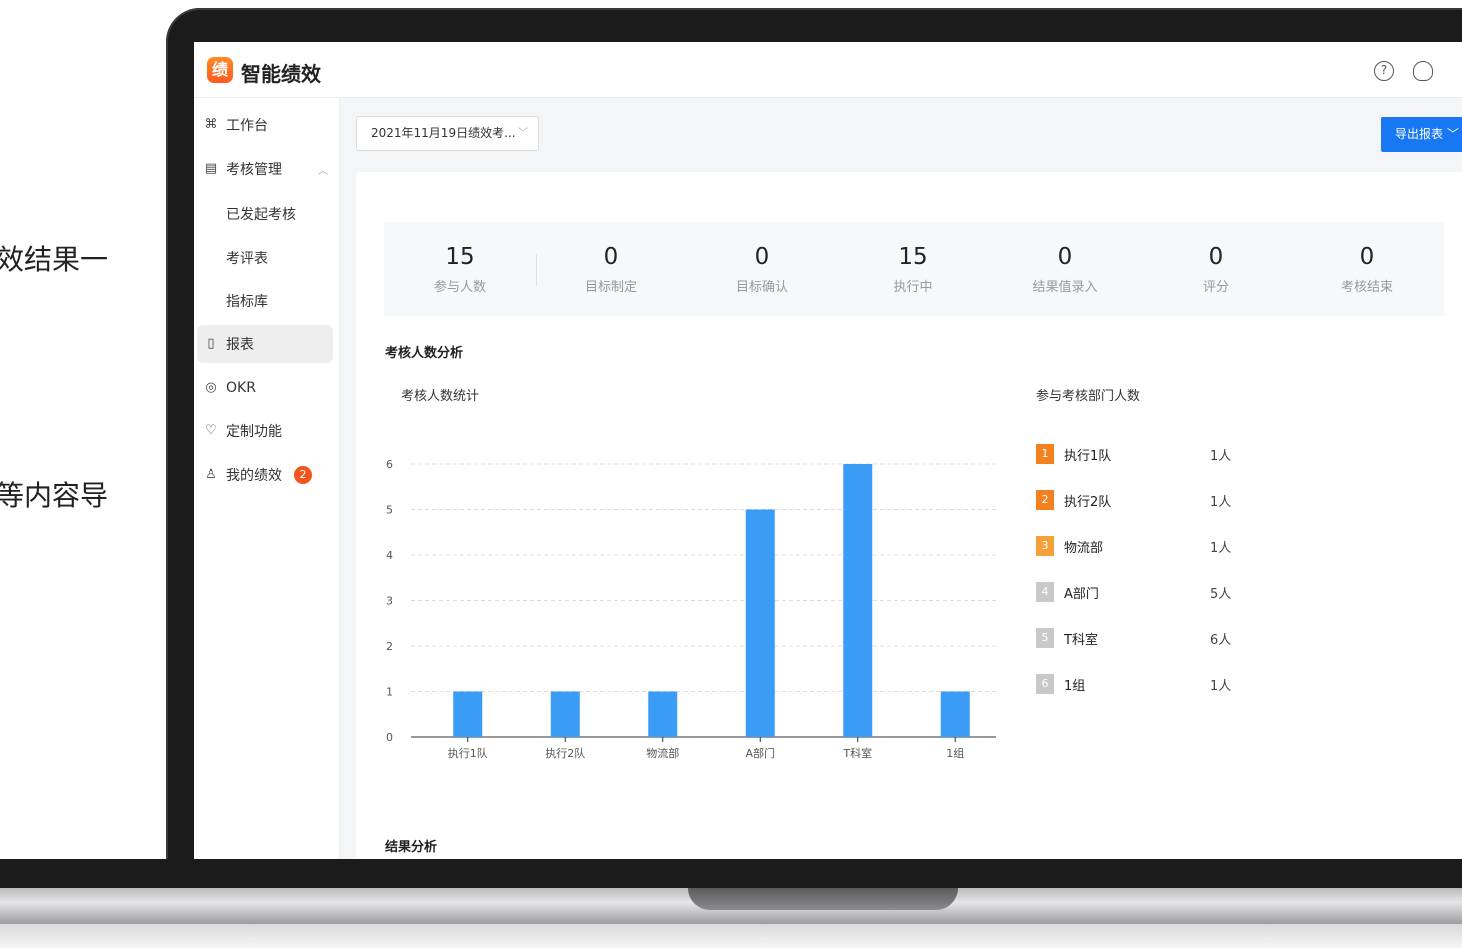 The height and width of the screenshot is (948, 1462). What do you see at coordinates (1075, 686) in the screenshot?
I see `legend-name: 1组` at bounding box center [1075, 686].